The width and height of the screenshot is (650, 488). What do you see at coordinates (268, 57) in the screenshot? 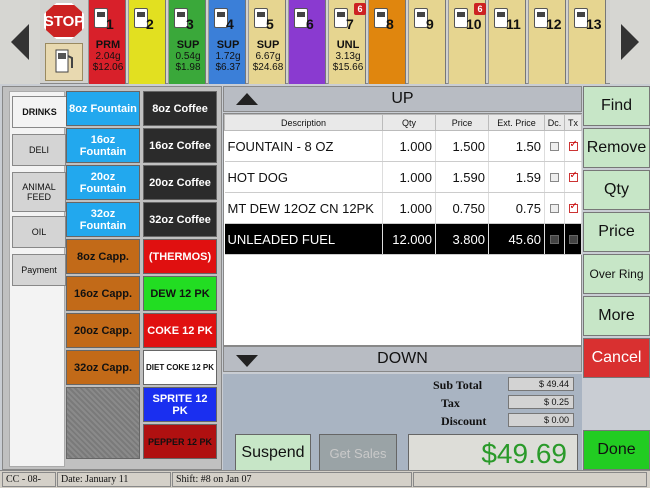
I see `pump-info: SUP 6.67g $24.68` at bounding box center [268, 57].